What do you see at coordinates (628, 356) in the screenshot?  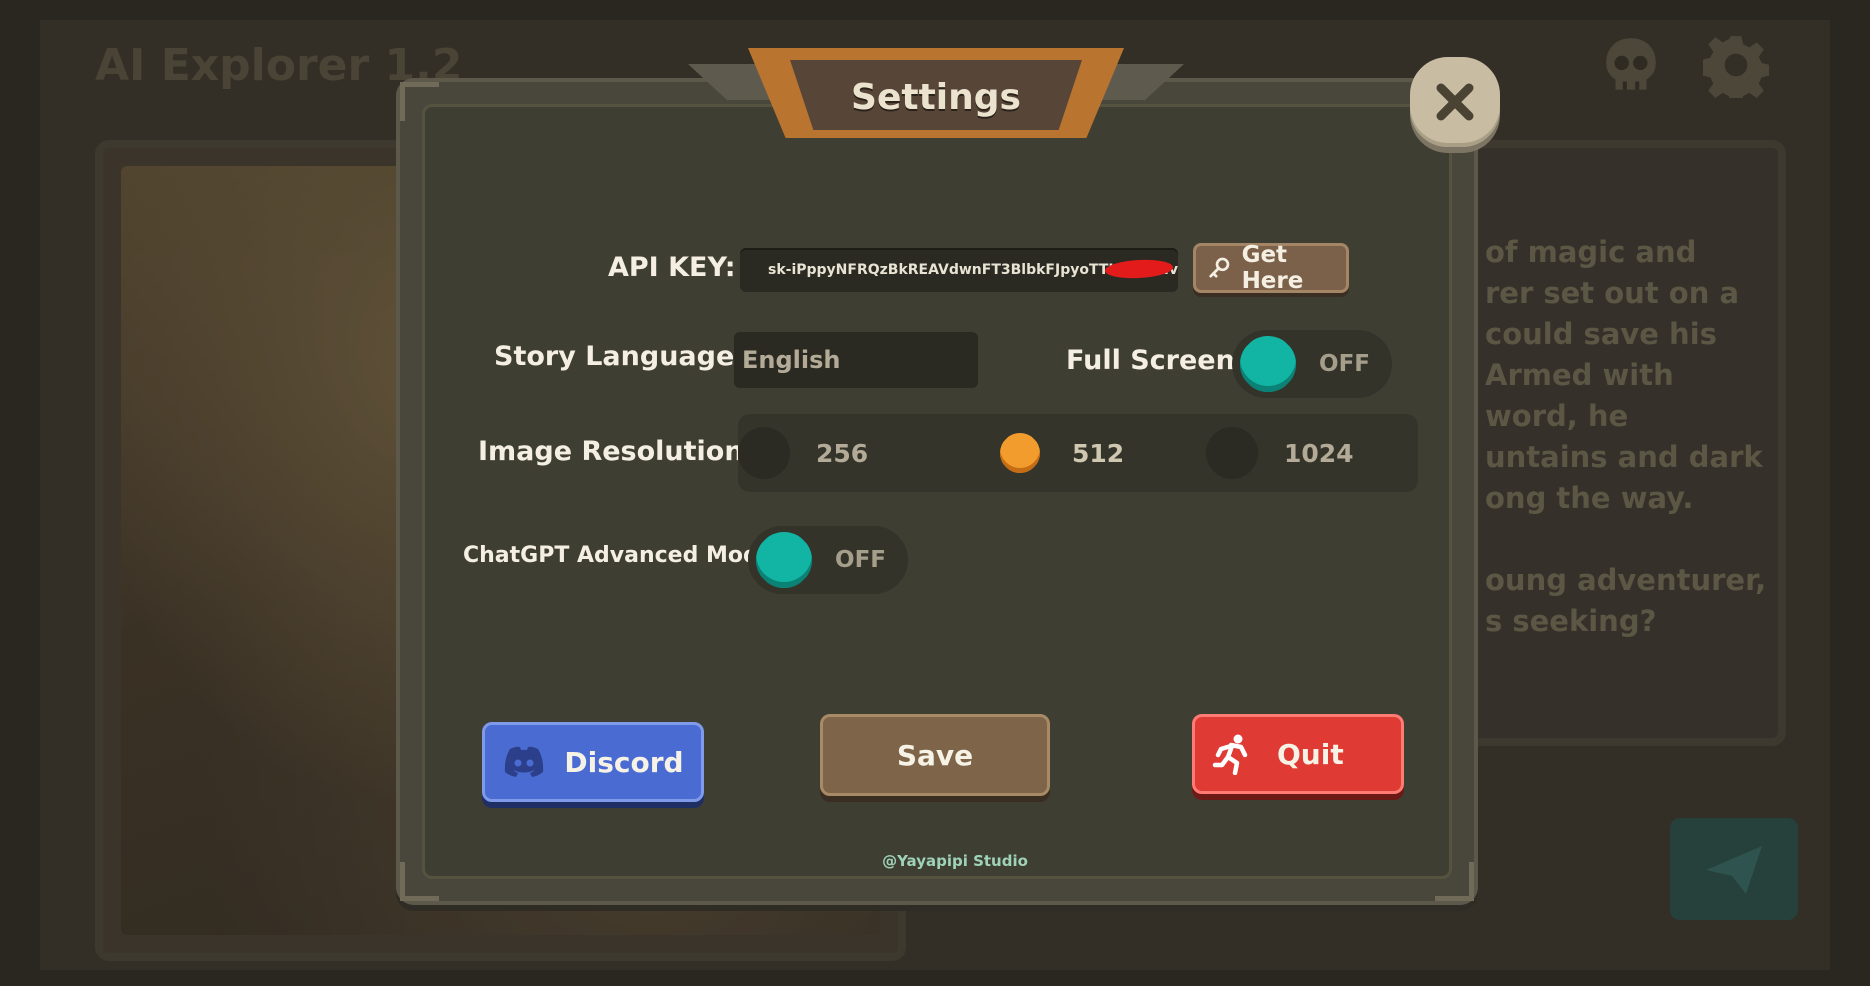 I see `story-languages-label: Story Languages:` at bounding box center [628, 356].